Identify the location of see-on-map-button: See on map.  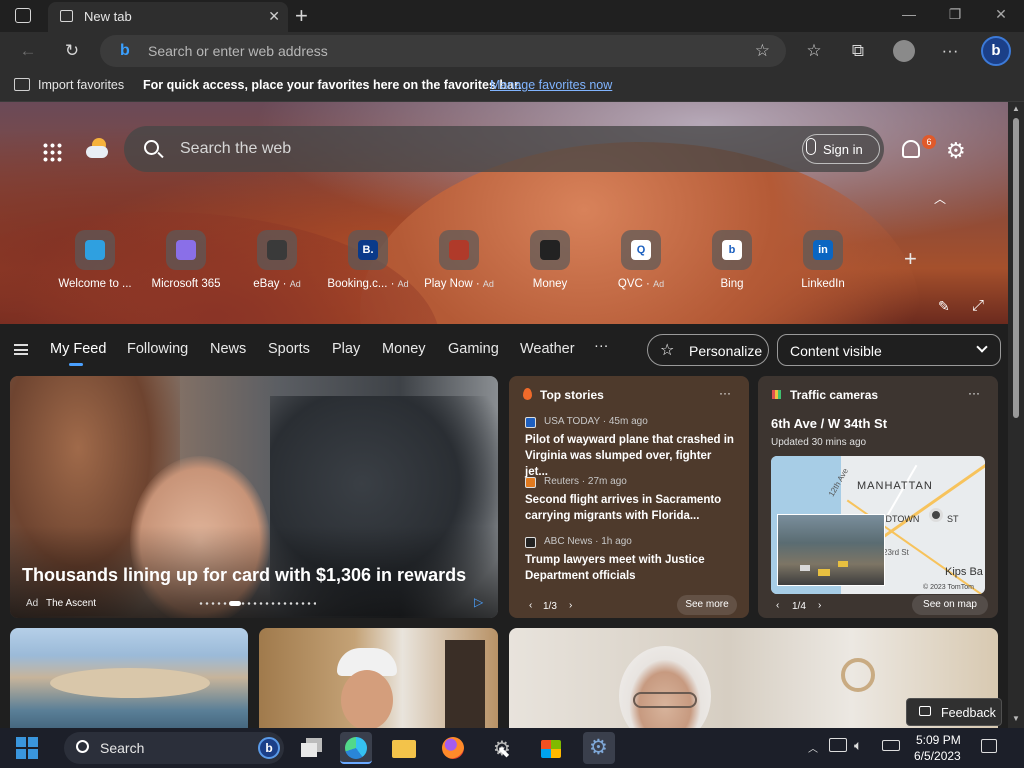
(950, 605).